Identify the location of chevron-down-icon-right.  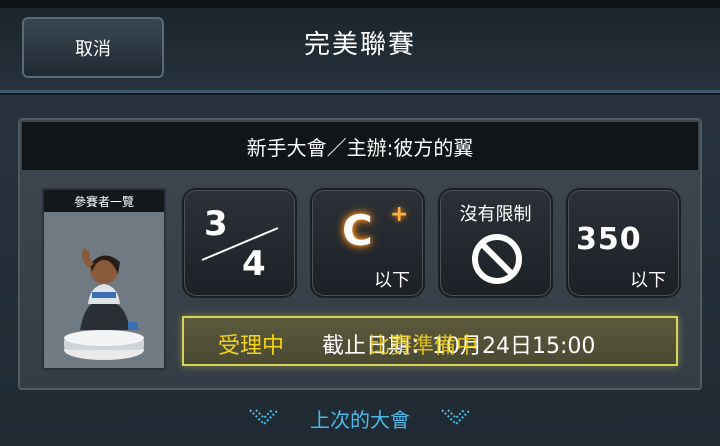
(456, 417).